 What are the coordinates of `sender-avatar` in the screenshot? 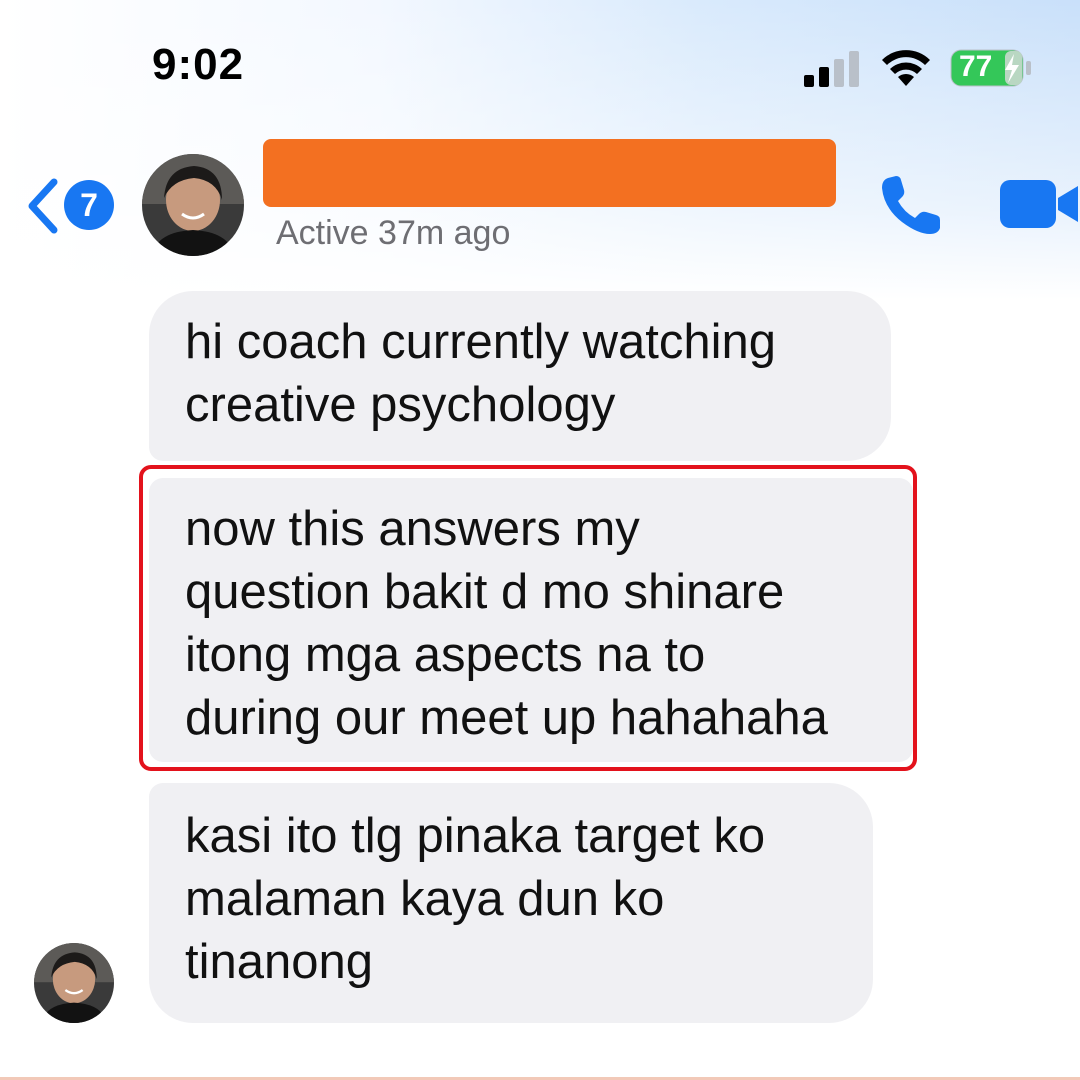 It's located at (74, 983).